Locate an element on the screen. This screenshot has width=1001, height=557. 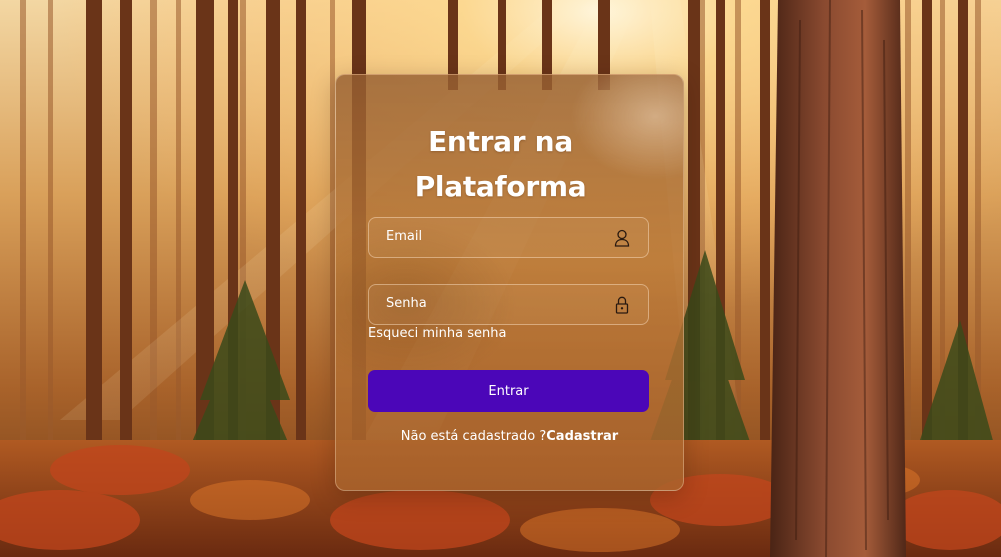
title-line-1: Entrar na is located at coordinates (500, 141).